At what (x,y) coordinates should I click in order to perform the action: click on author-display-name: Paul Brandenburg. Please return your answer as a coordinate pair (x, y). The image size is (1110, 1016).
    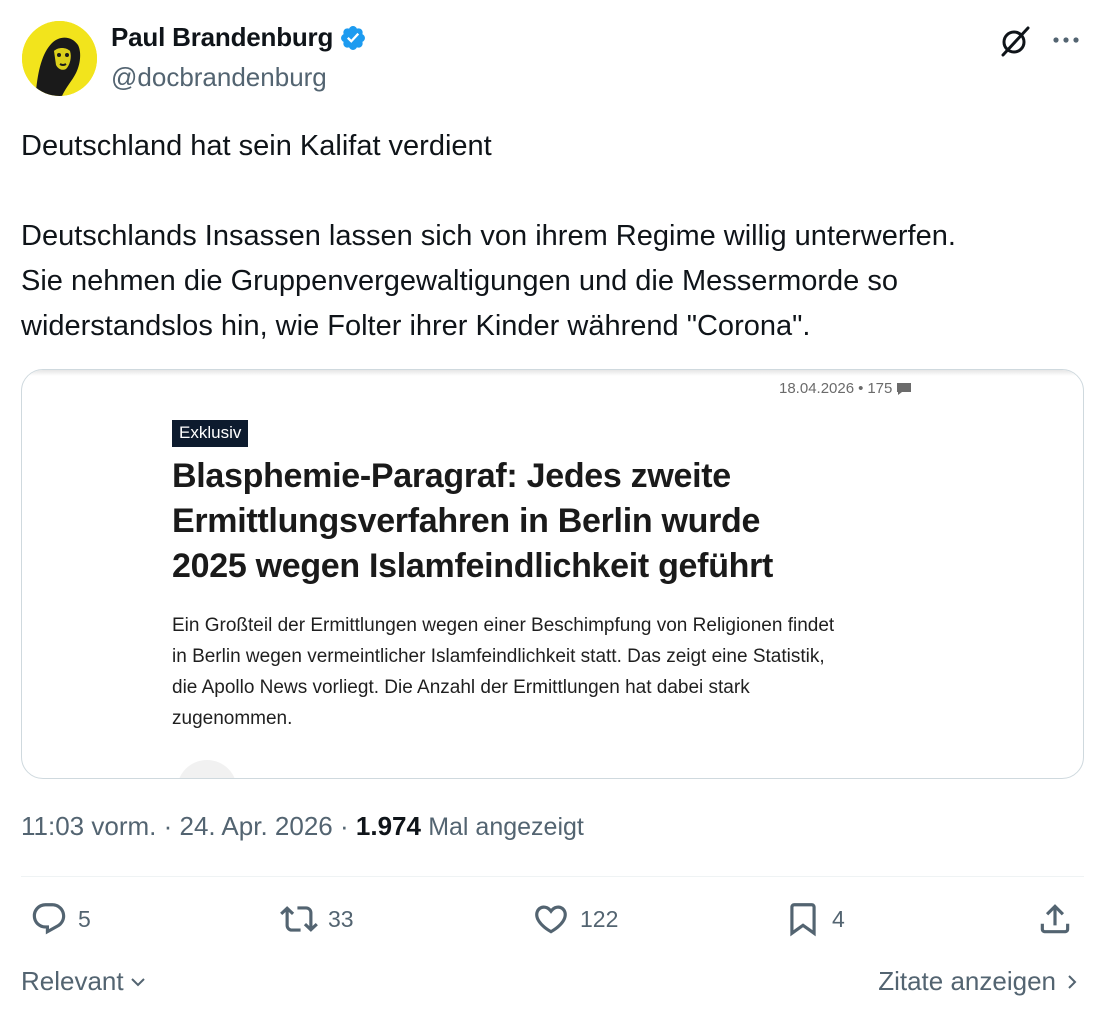
    Looking at the image, I should click on (222, 37).